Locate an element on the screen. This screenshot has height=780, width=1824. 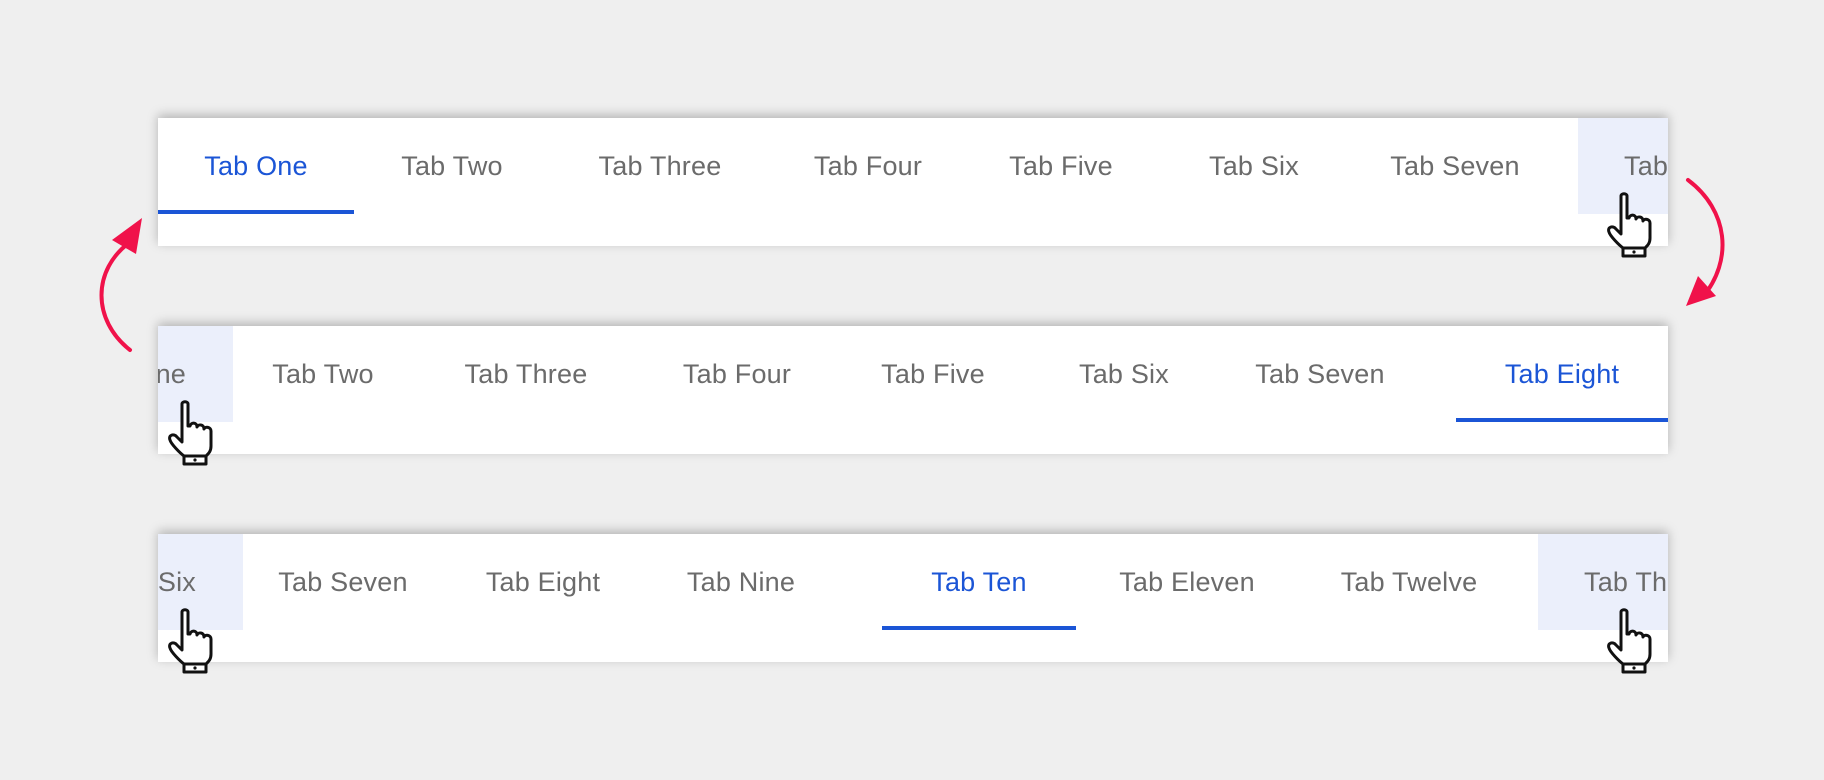
tab-nine: Tab Nine is located at coordinates (741, 582).